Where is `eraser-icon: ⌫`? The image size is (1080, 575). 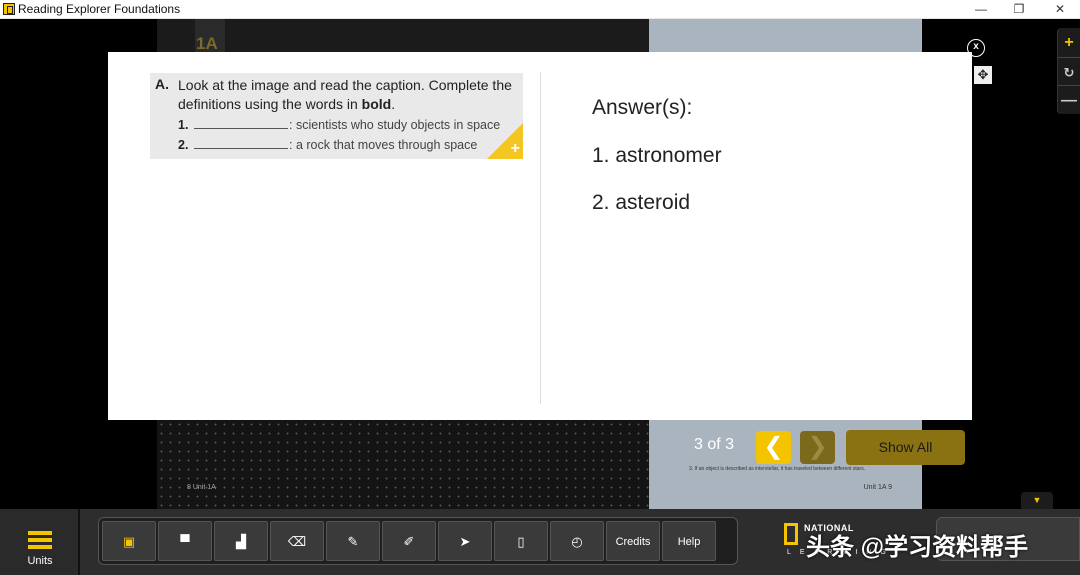
eraser-icon: ⌫ is located at coordinates (297, 541).